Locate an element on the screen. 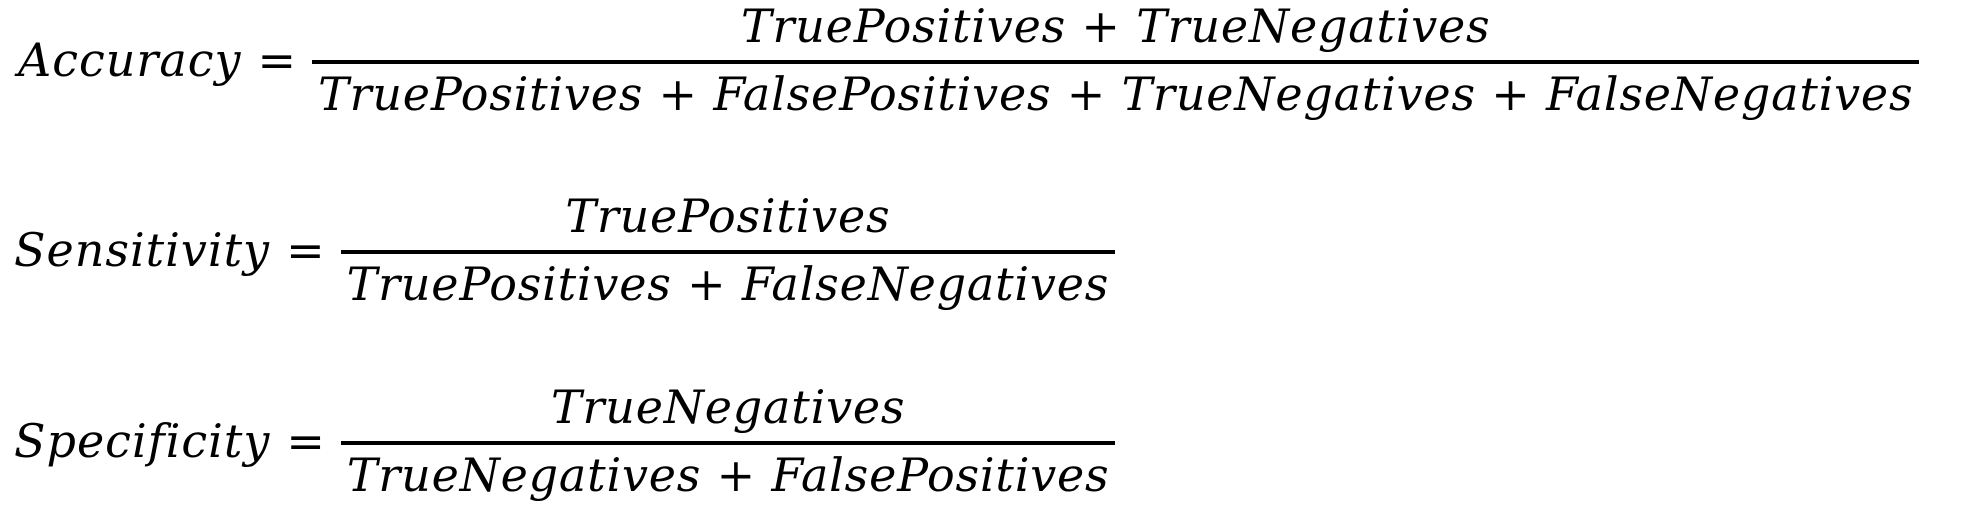  specificity-denominator: TrueNegatives + FalsePositives is located at coordinates (728, 475).